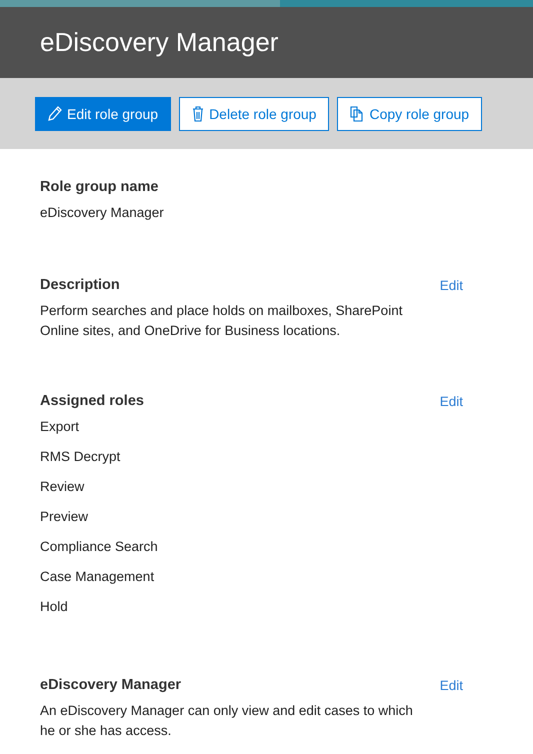 The image size is (533, 754). I want to click on page-title: eDiscovery Manager, so click(159, 42).